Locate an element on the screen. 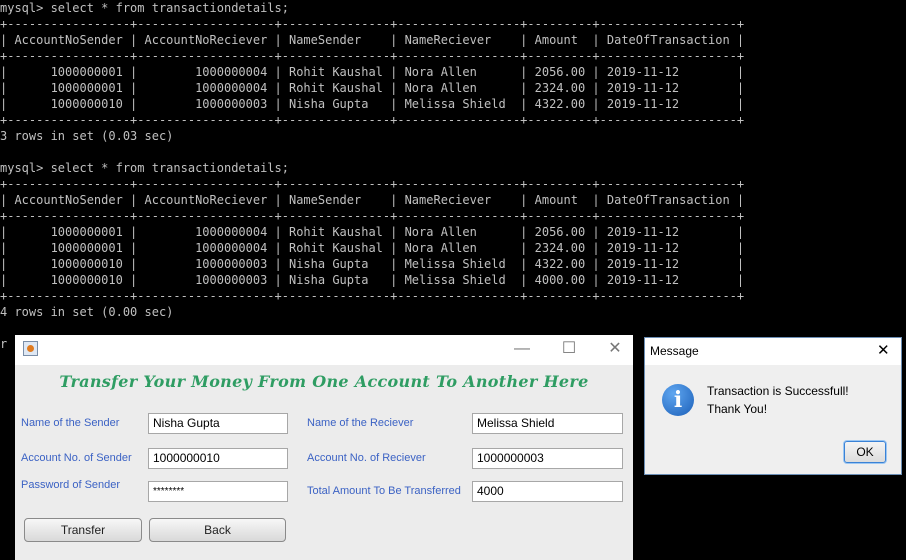 This screenshot has width=906, height=560. sender-account-label: Account No. of Sender is located at coordinates (76, 458).